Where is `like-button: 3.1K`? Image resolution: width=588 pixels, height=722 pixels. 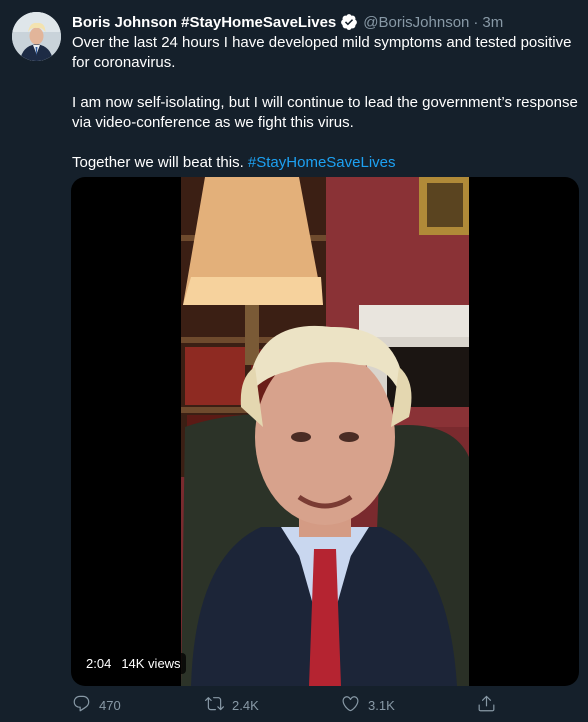 like-button: 3.1K is located at coordinates (368, 705).